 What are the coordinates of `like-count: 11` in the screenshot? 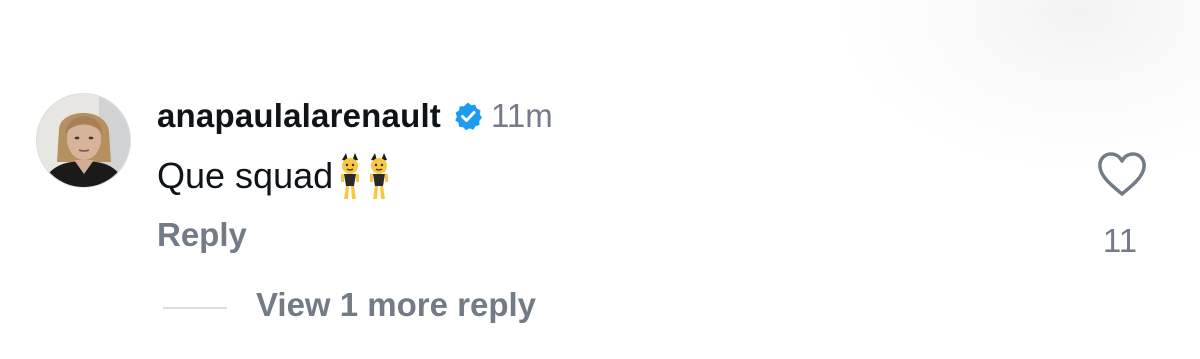 It's located at (1120, 240).